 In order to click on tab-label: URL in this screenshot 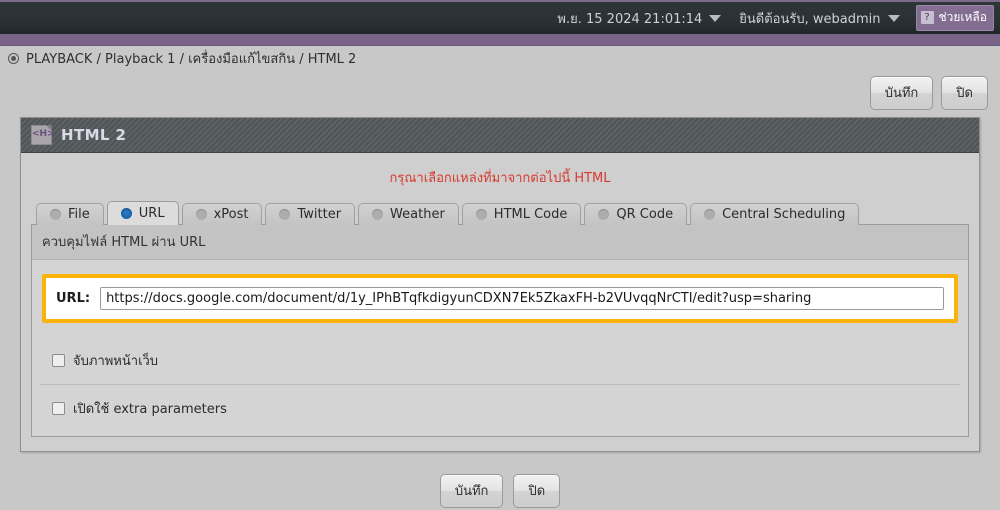, I will do `click(151, 213)`.